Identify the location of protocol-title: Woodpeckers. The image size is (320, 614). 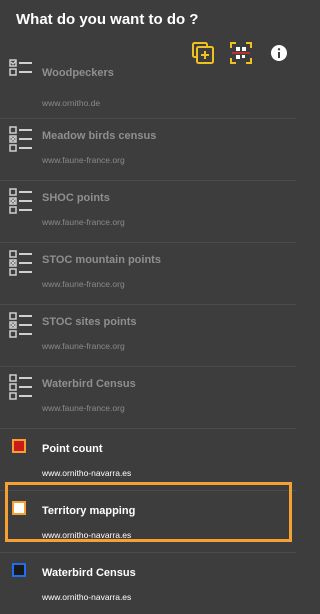
(78, 73).